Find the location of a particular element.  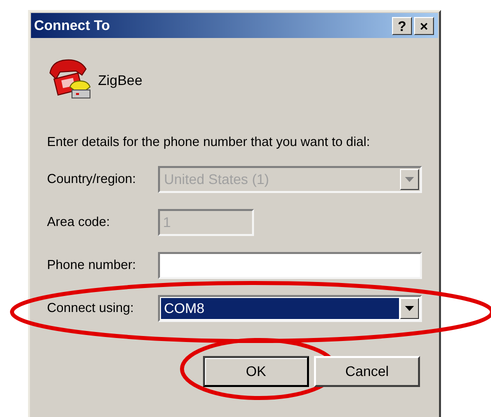

field-label: Country/region: is located at coordinates (92, 179).